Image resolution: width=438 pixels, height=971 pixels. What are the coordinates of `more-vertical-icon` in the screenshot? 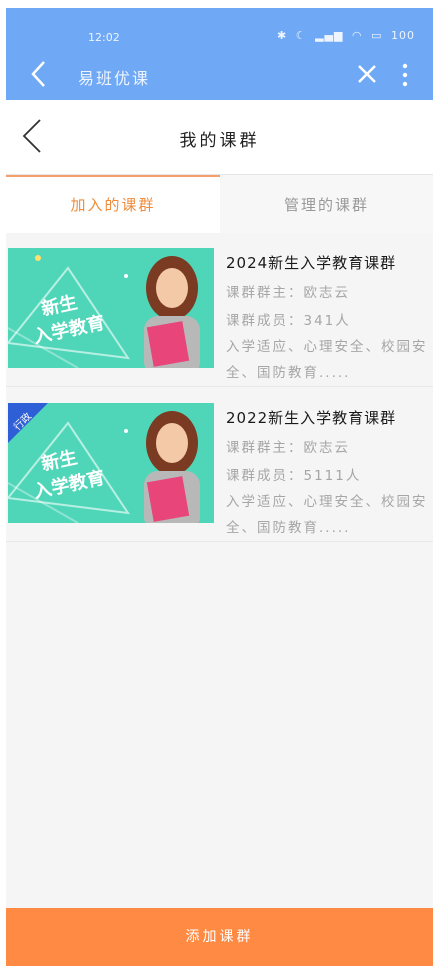 It's located at (405, 75).